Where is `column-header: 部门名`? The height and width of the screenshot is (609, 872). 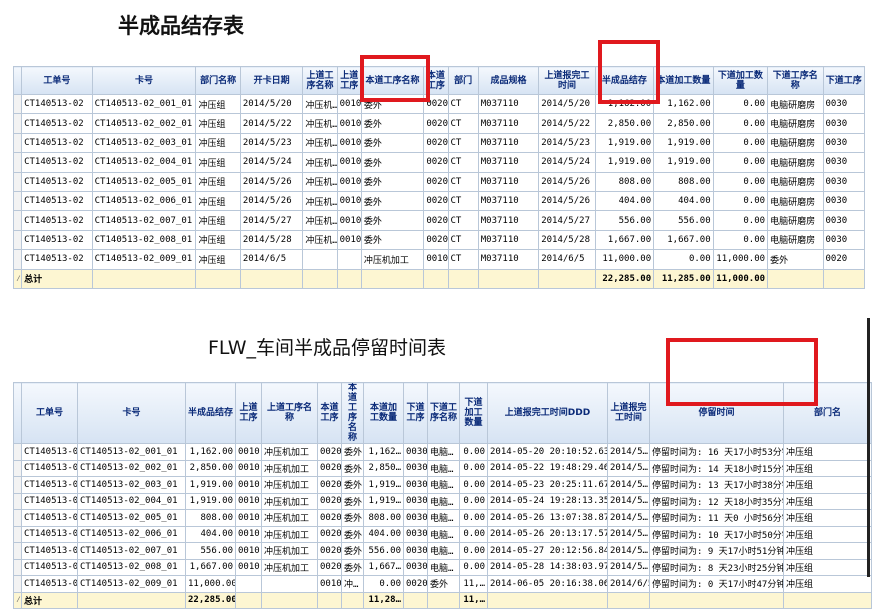 column-header: 部门名 is located at coordinates (827, 413).